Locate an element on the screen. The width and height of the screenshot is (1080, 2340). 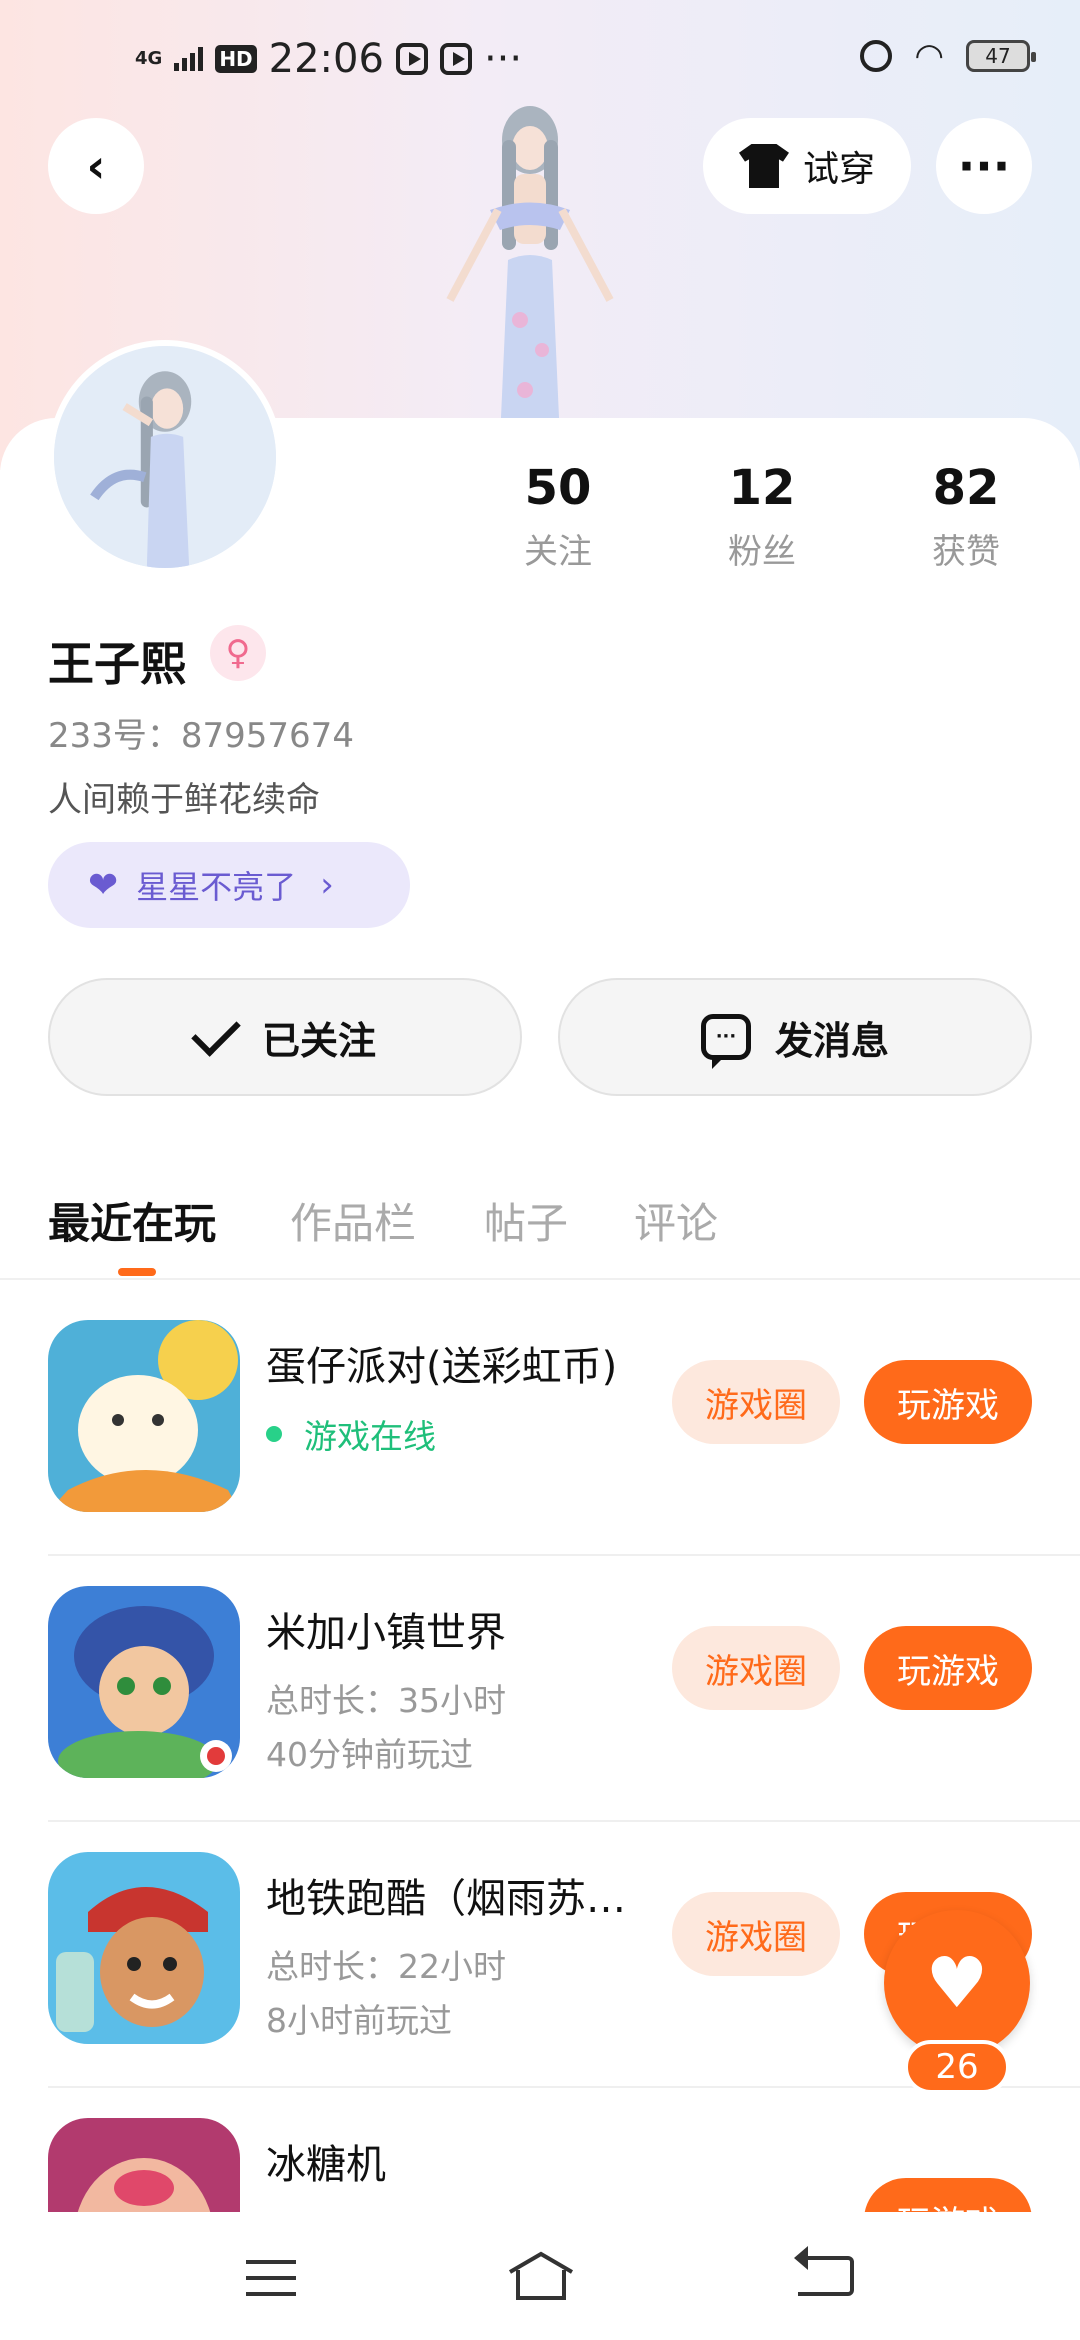
tab-recently-played: 最近在玩 is located at coordinates (132, 1220).